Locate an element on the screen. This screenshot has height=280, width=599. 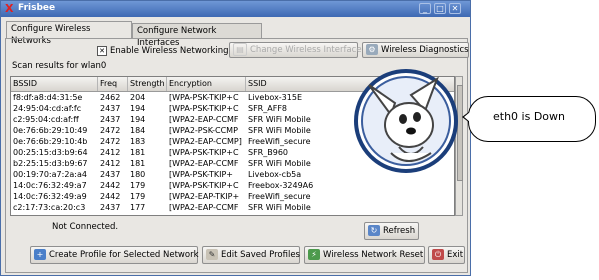
column-header-encryption: Encryption is located at coordinates (206, 84).